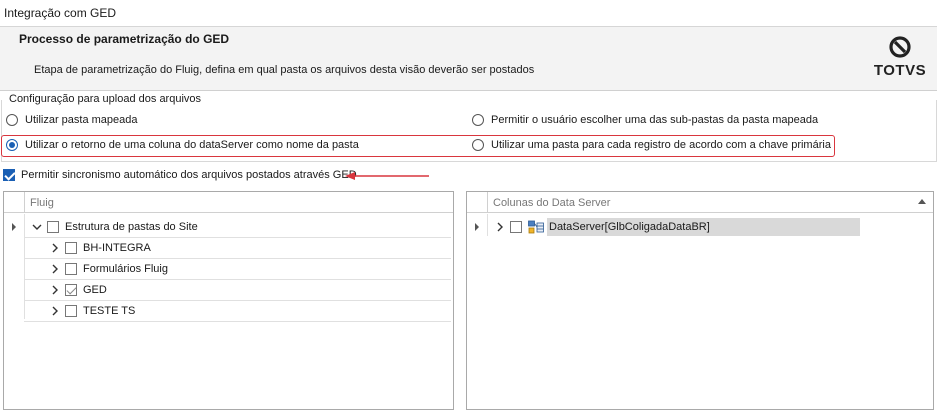 This screenshot has height=410, width=937. I want to click on tree-node-site-structure: Estrutura de pastas do Site, so click(114, 226).